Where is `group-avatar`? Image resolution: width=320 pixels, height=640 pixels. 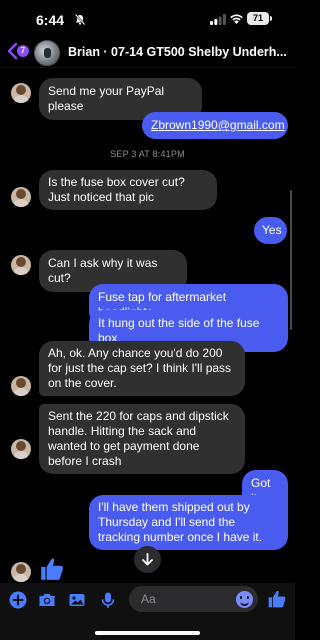 group-avatar is located at coordinates (47, 53).